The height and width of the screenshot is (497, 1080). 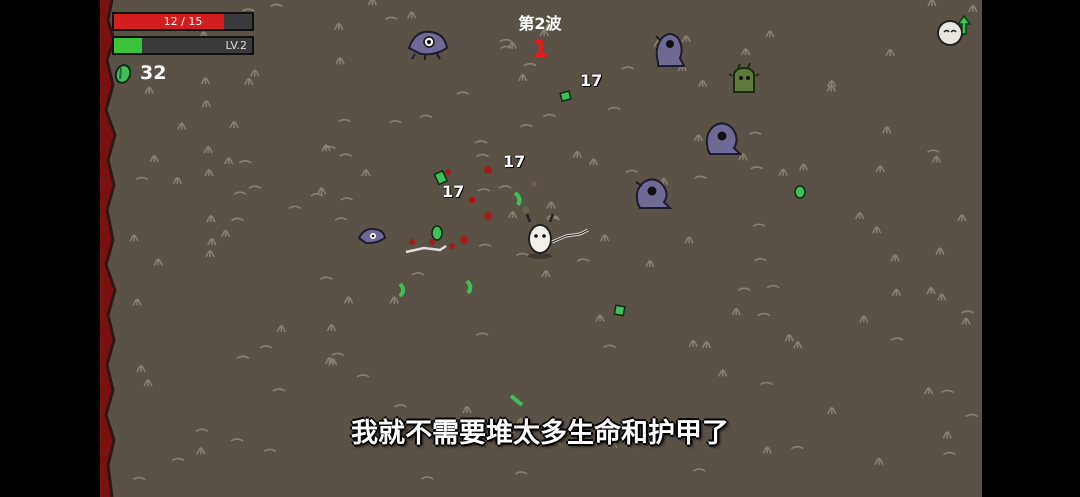 What do you see at coordinates (372, 236) in the screenshot?
I see `enemy-small-sprite` at bounding box center [372, 236].